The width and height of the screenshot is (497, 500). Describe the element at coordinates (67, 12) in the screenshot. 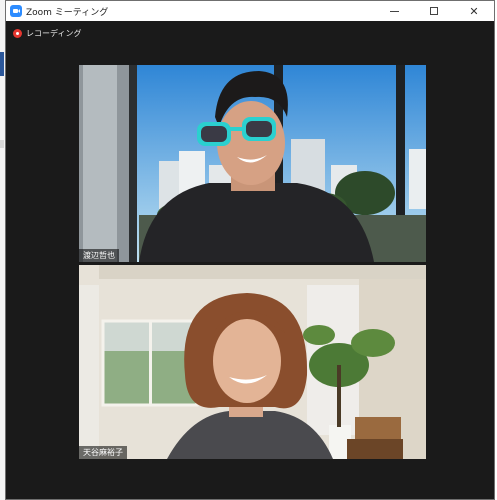

I see `window-title: Zoom ミーティング` at that location.